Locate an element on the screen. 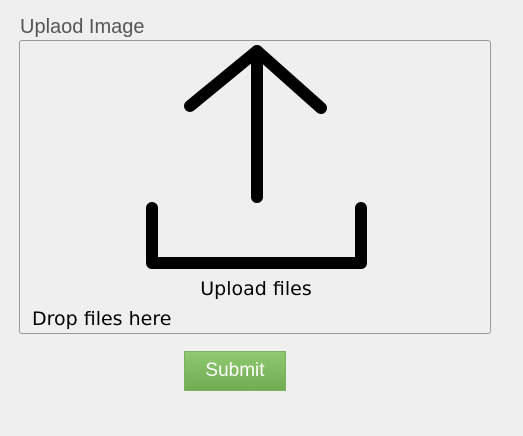 This screenshot has width=523, height=436. submit-button: Submit is located at coordinates (235, 371).